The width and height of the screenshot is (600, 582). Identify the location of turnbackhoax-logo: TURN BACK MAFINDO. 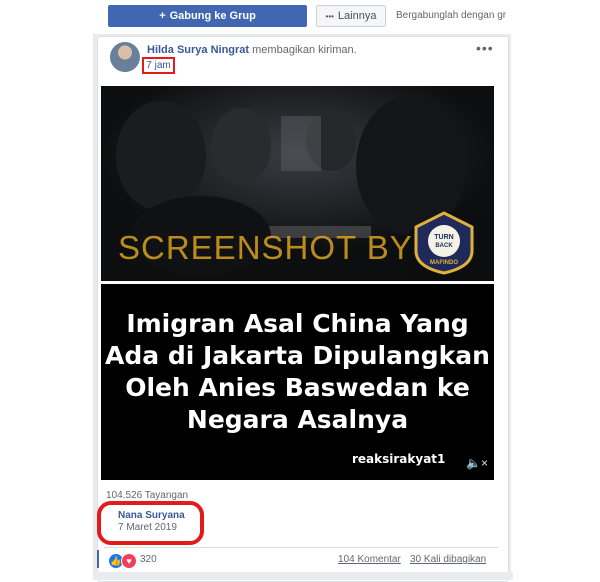
(444, 243).